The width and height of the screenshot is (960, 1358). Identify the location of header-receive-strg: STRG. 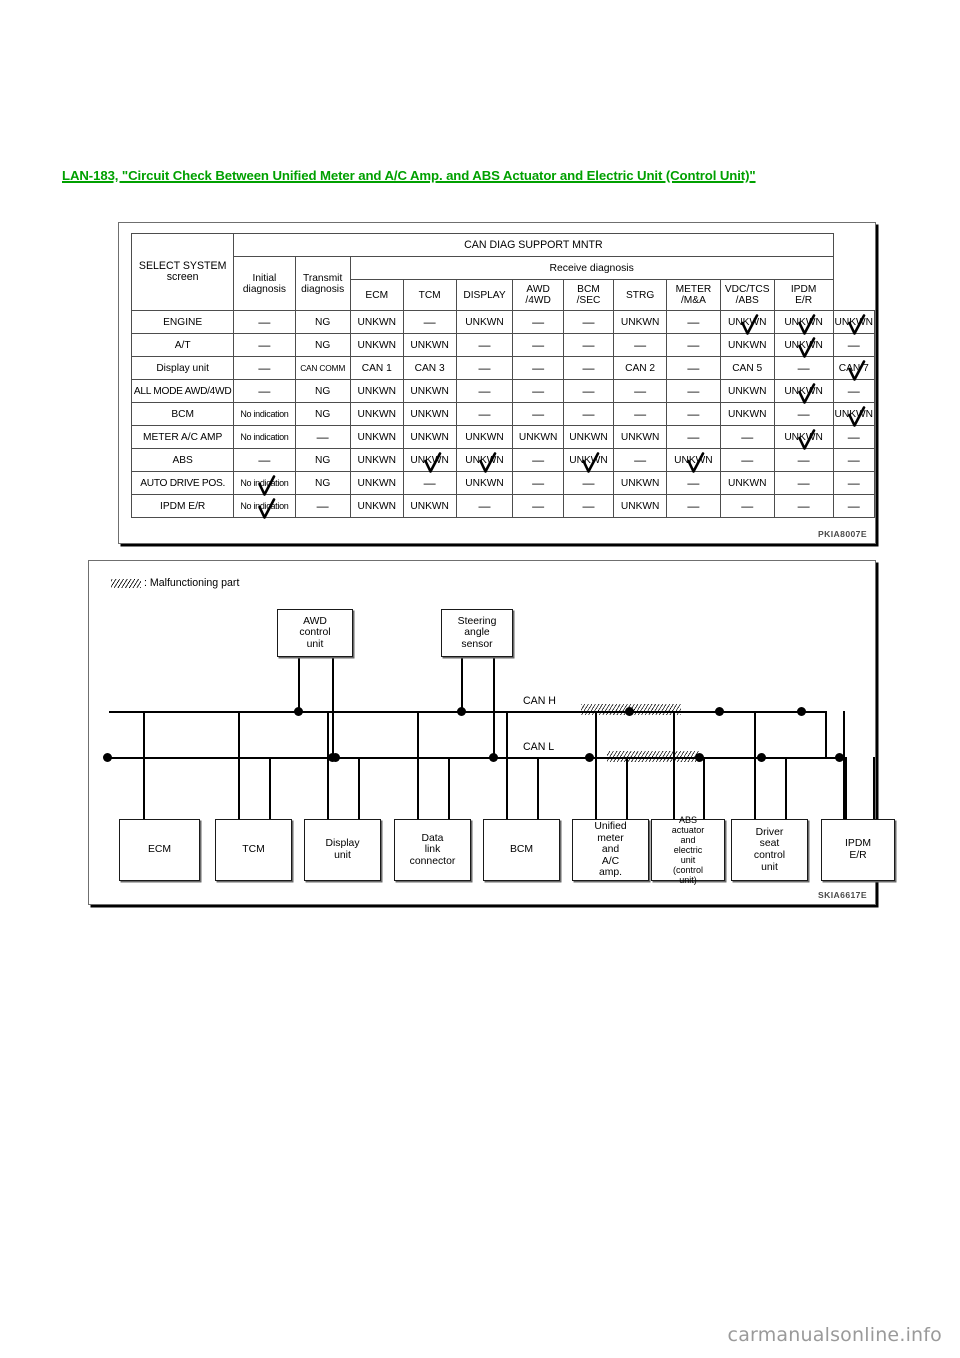
(640, 295).